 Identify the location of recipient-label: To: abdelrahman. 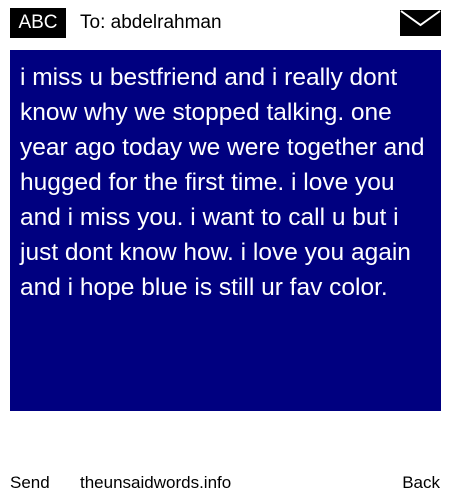
(151, 22).